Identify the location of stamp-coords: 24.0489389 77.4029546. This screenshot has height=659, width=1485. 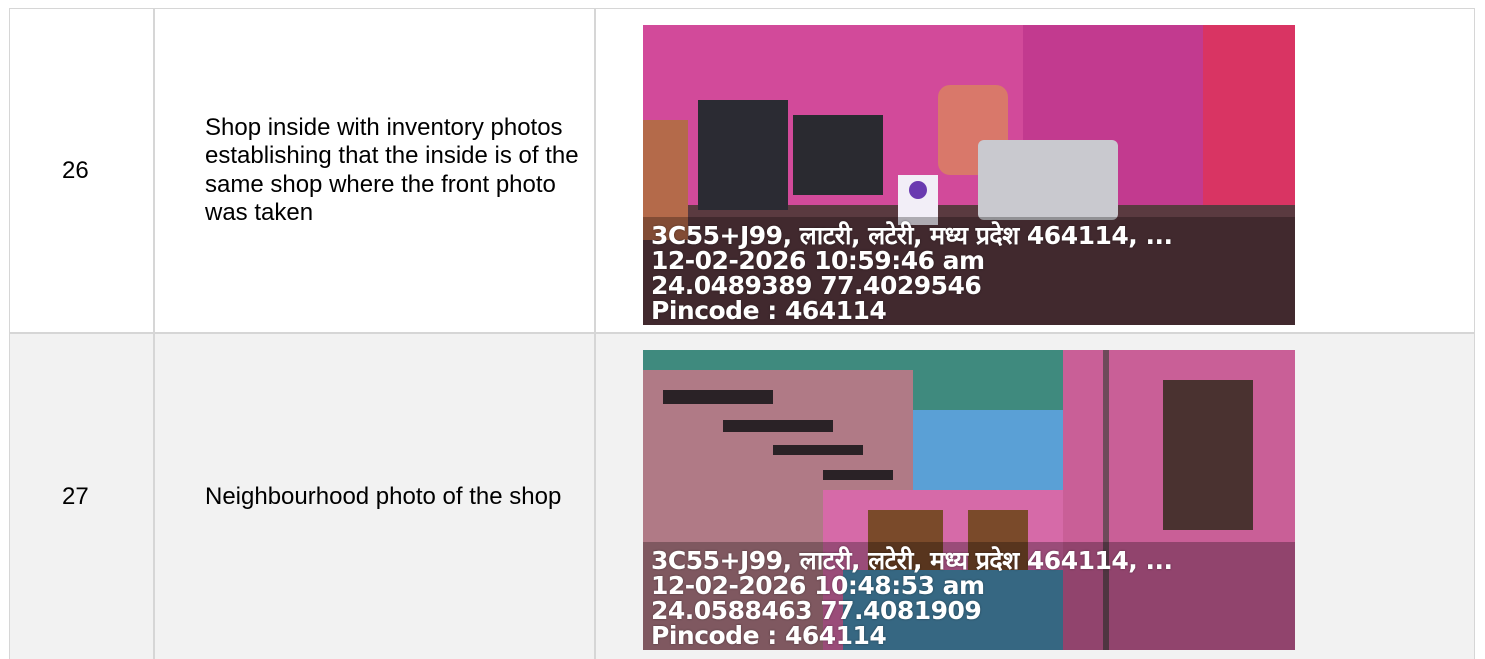
(816, 285).